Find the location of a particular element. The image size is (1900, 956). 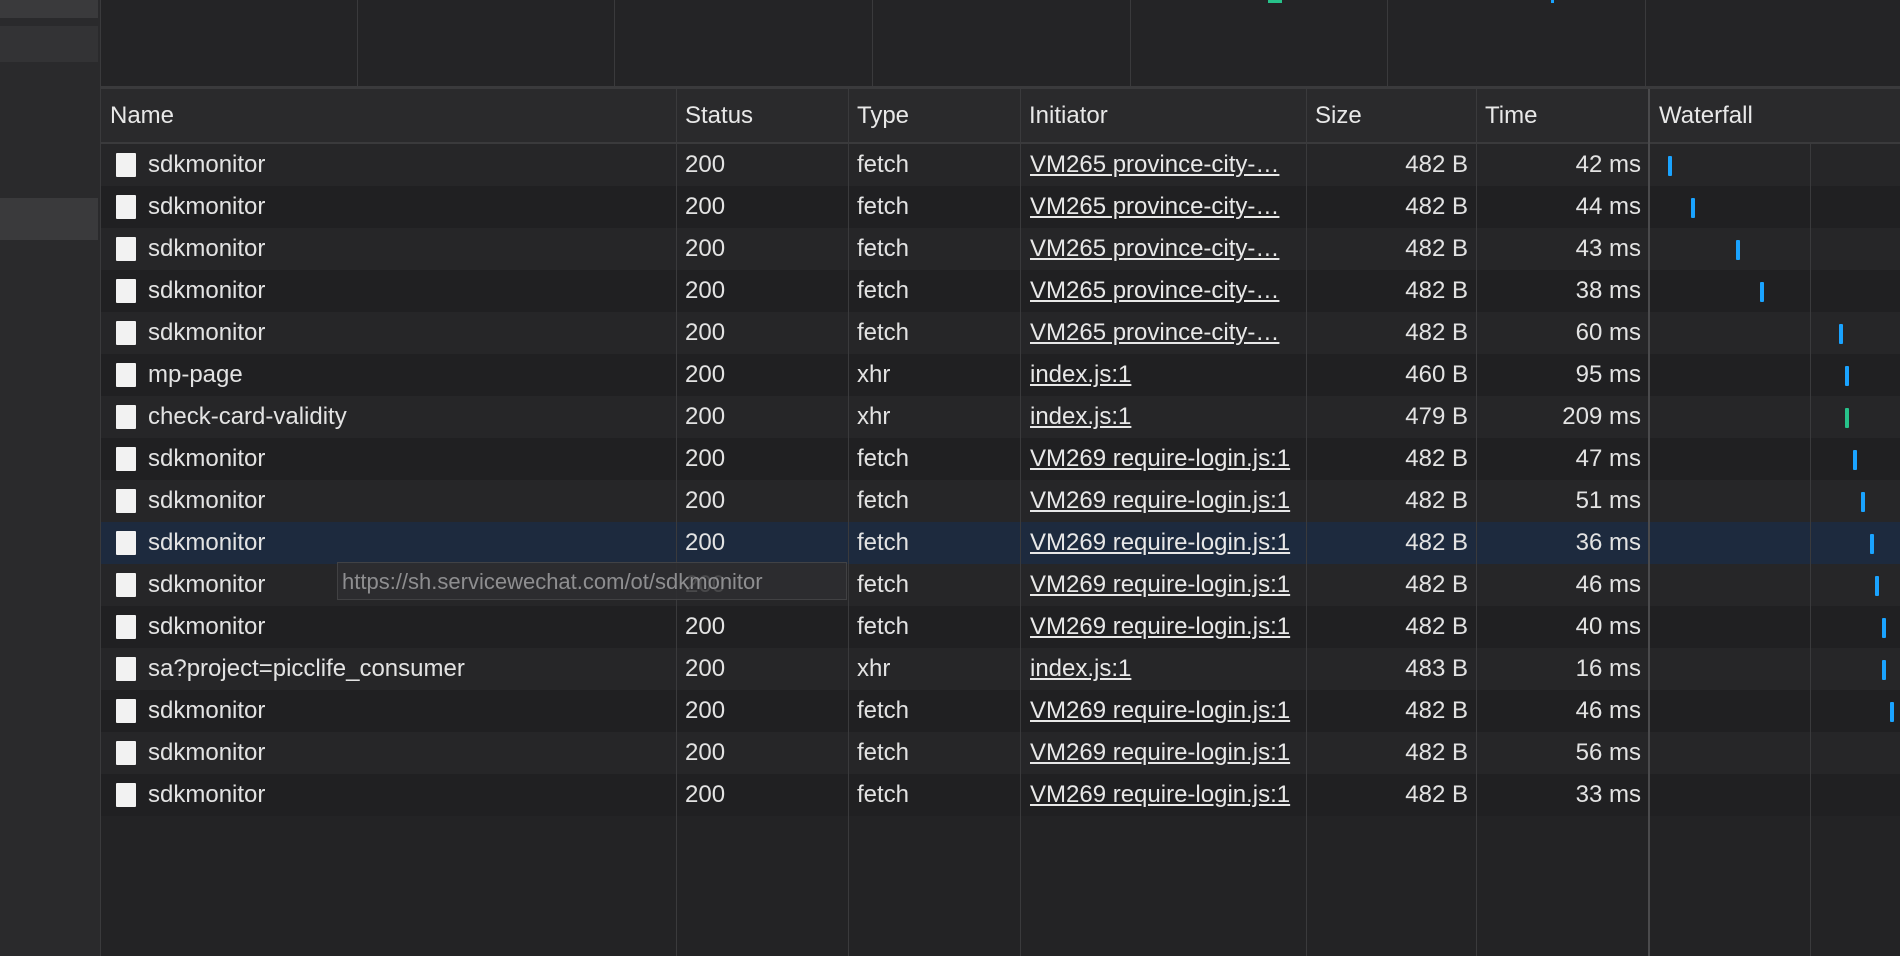

request-time: 51 ms is located at coordinates (1608, 500).